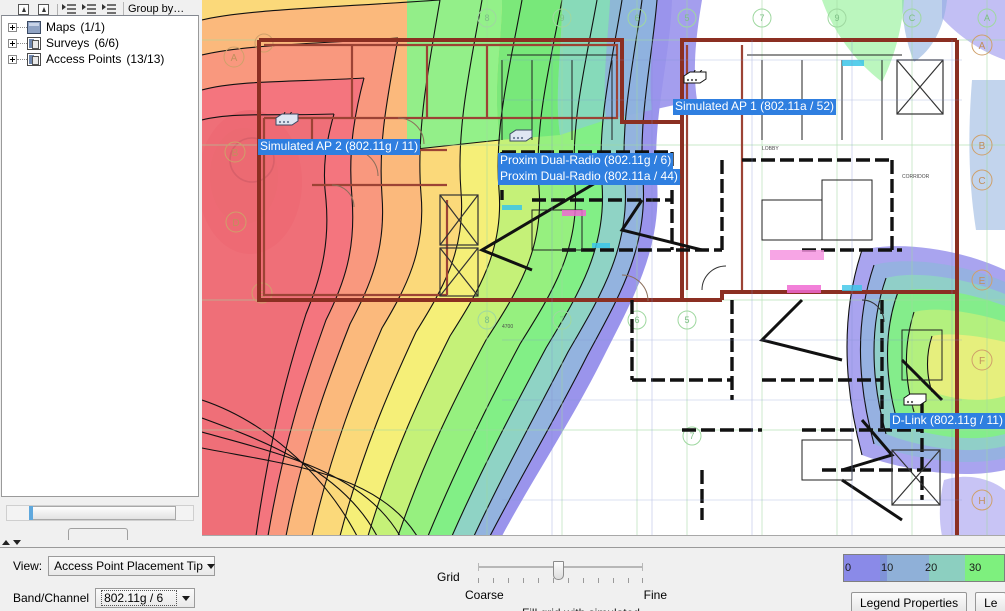  Describe the element at coordinates (448, 577) in the screenshot. I see `grid-label: Grid` at that location.